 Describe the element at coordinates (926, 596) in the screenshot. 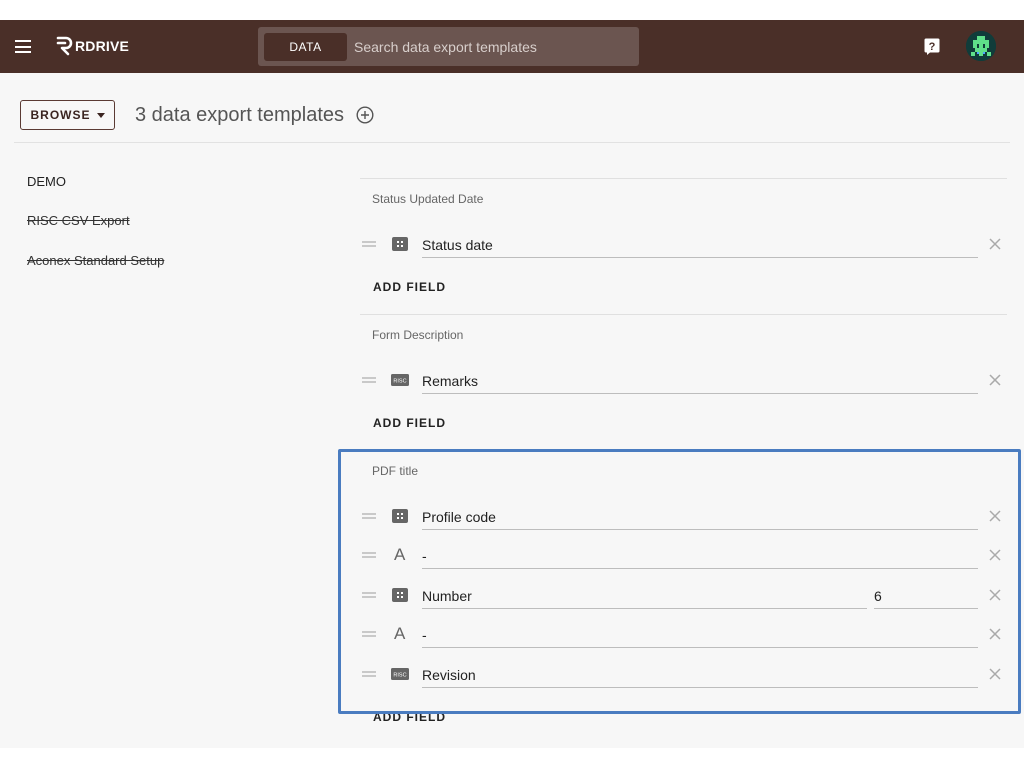

I see `field-length-input` at that location.